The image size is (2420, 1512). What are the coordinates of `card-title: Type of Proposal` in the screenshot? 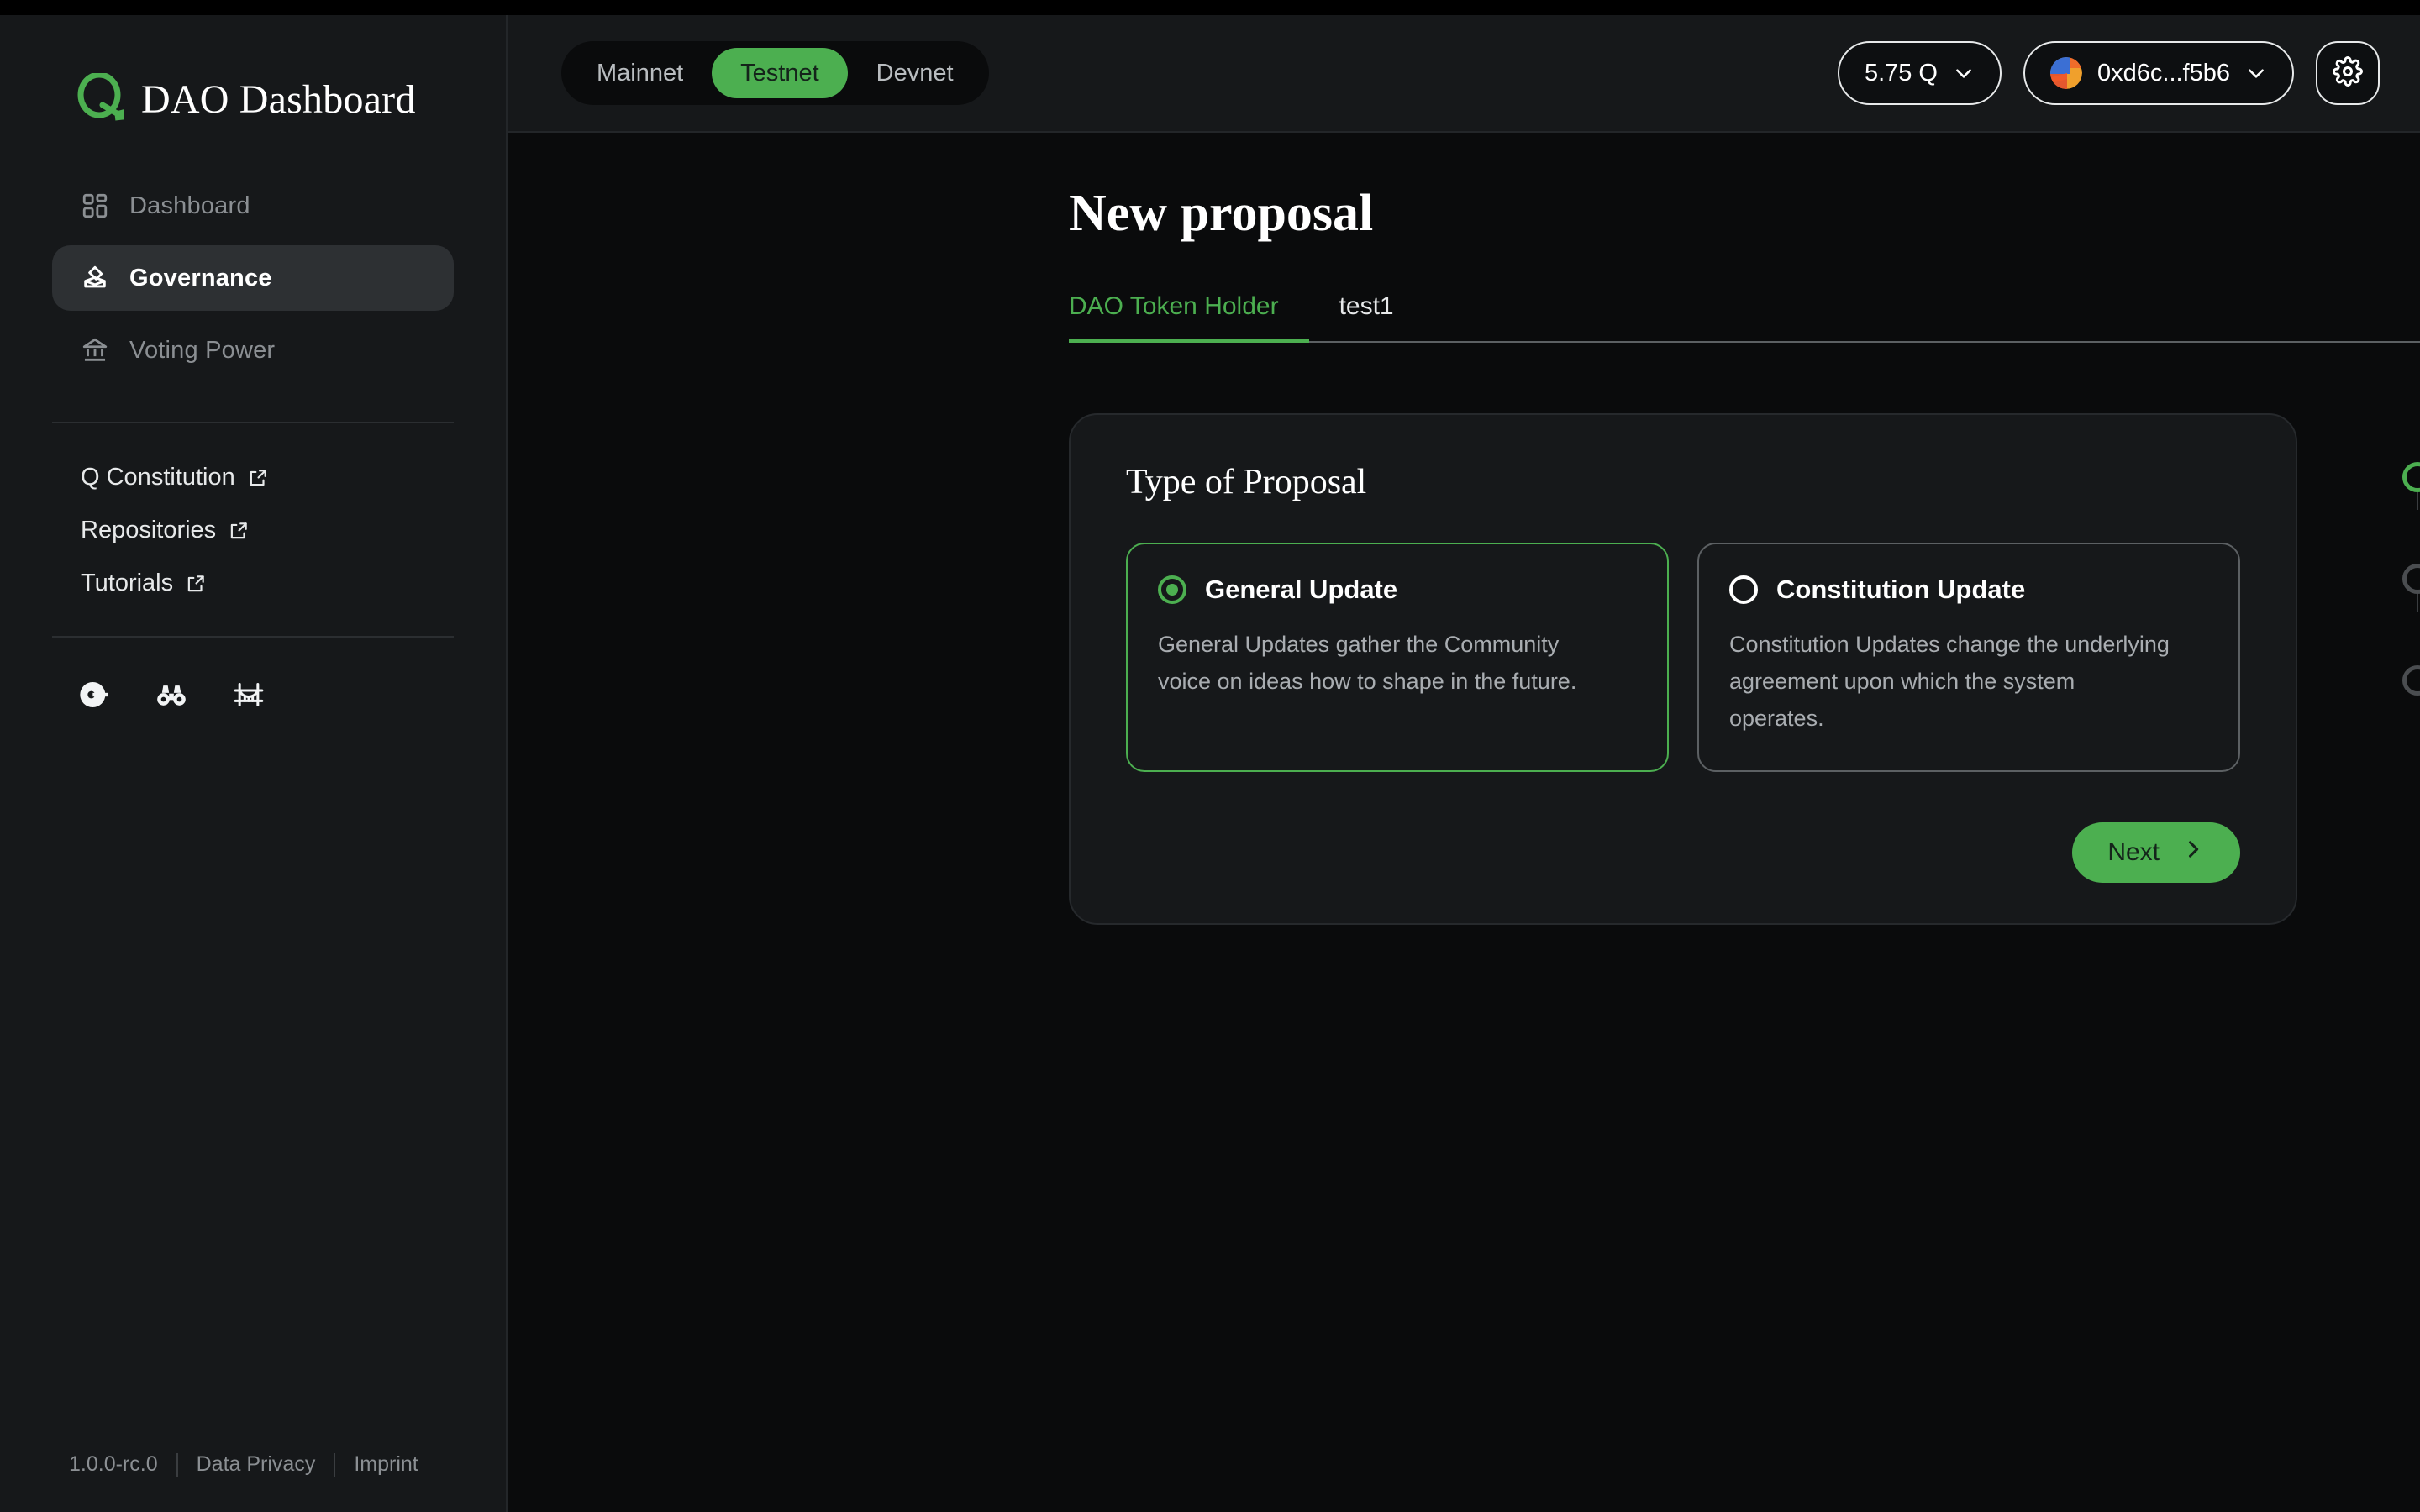 It's located at (1246, 482).